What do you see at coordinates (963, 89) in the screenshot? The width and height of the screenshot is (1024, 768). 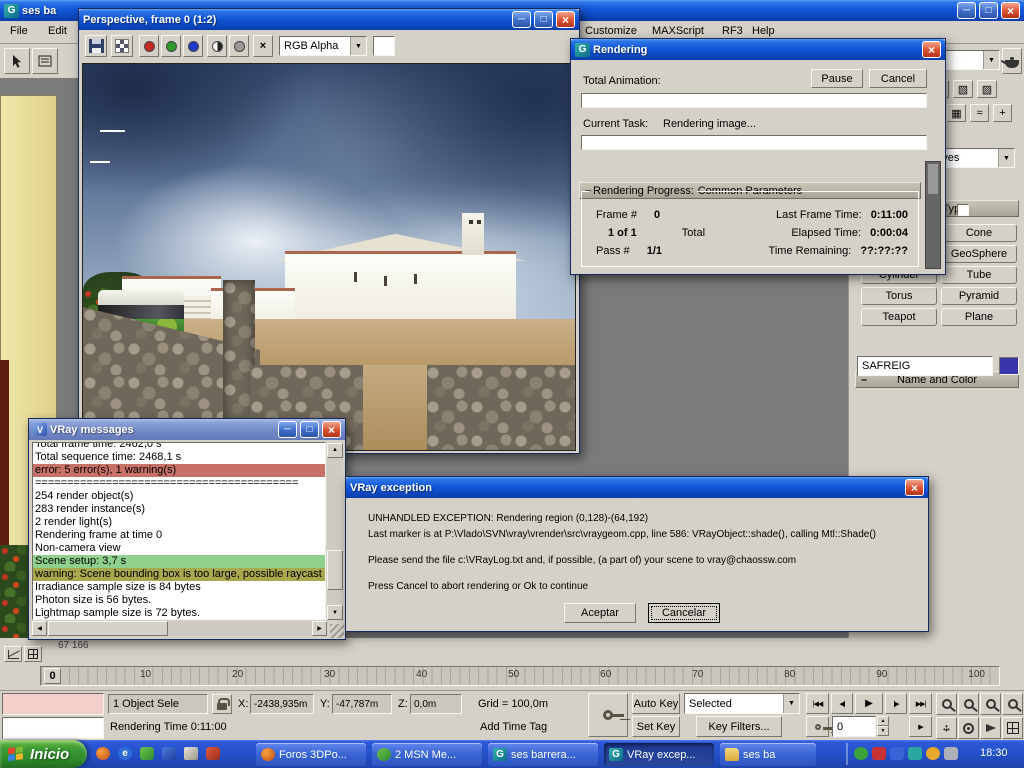 I see `tab-display: ▧` at bounding box center [963, 89].